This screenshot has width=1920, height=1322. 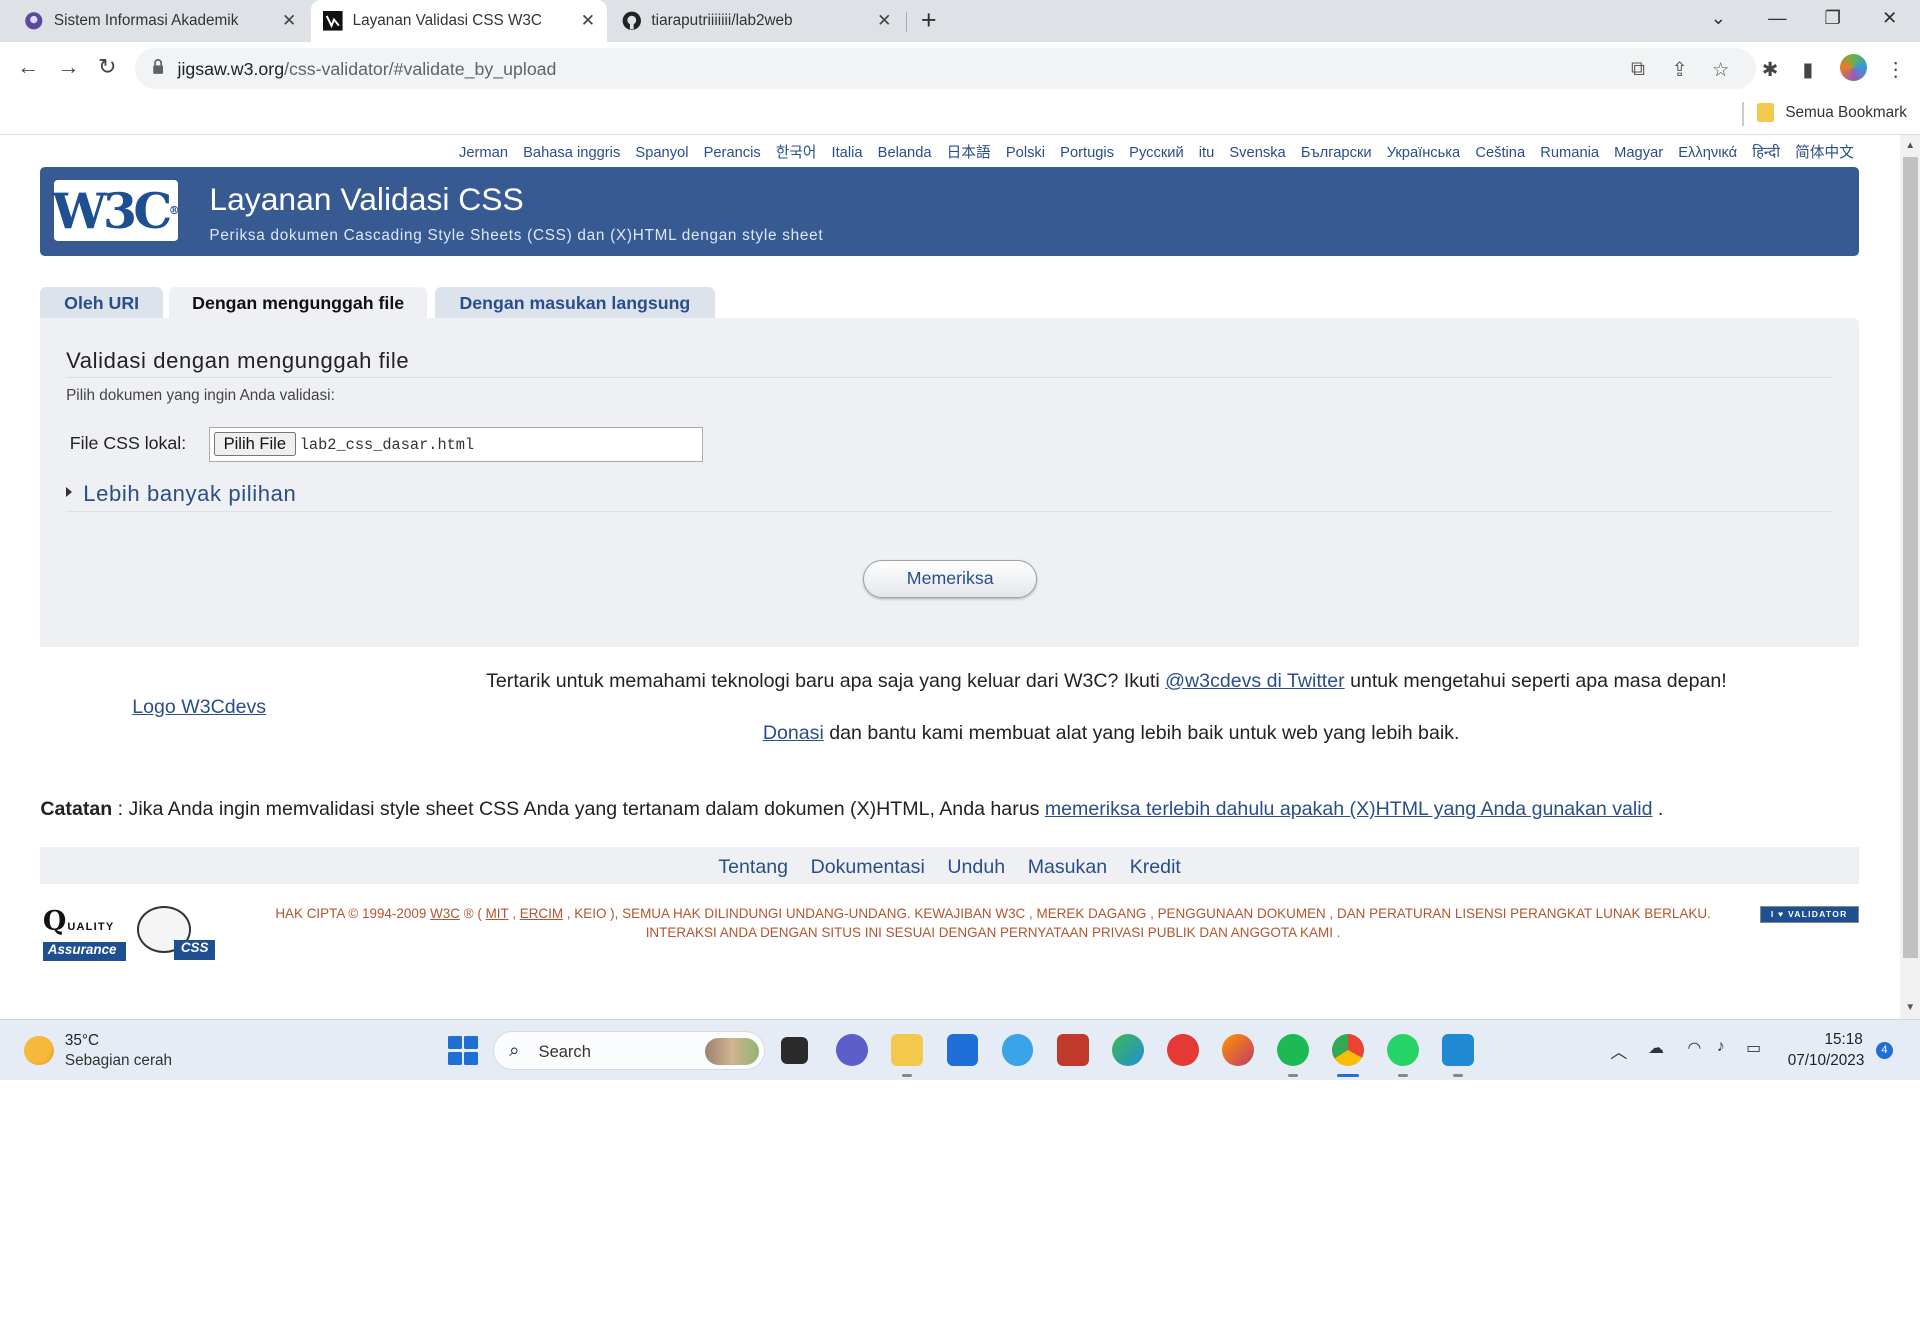 I want to click on clock-date: 07/10/2023, so click(x=1826, y=1061).